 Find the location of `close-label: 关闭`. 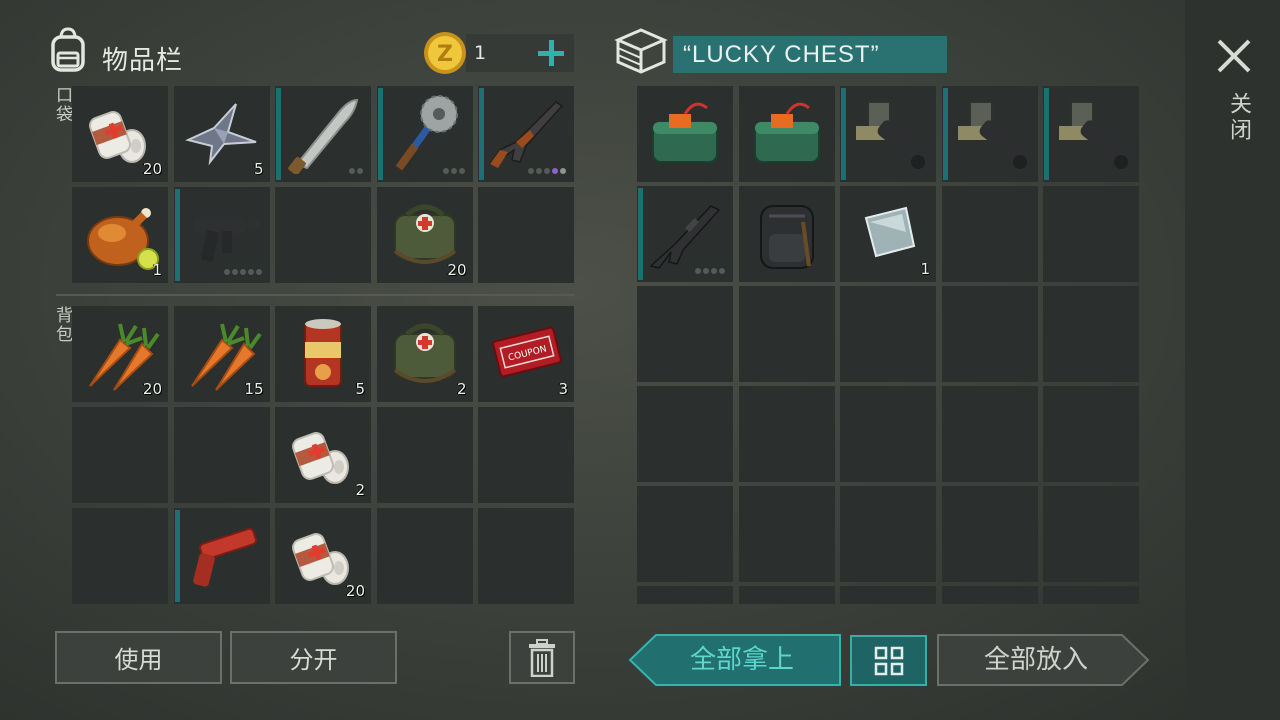

close-label: 关闭 is located at coordinates (1238, 118).